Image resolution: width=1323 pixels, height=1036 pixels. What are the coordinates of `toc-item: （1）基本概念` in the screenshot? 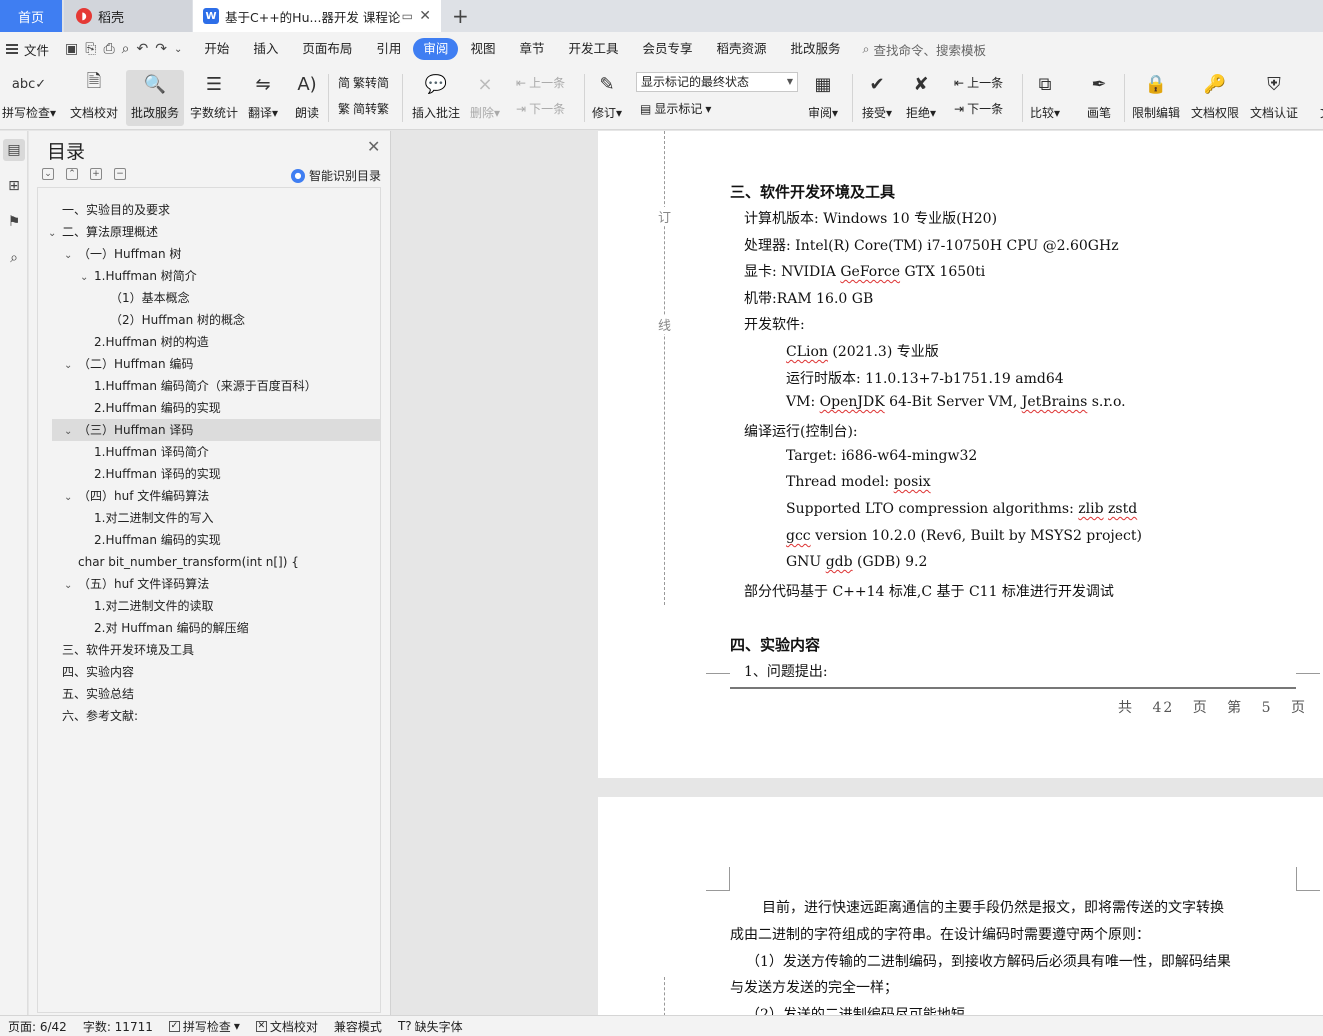 It's located at (150, 298).